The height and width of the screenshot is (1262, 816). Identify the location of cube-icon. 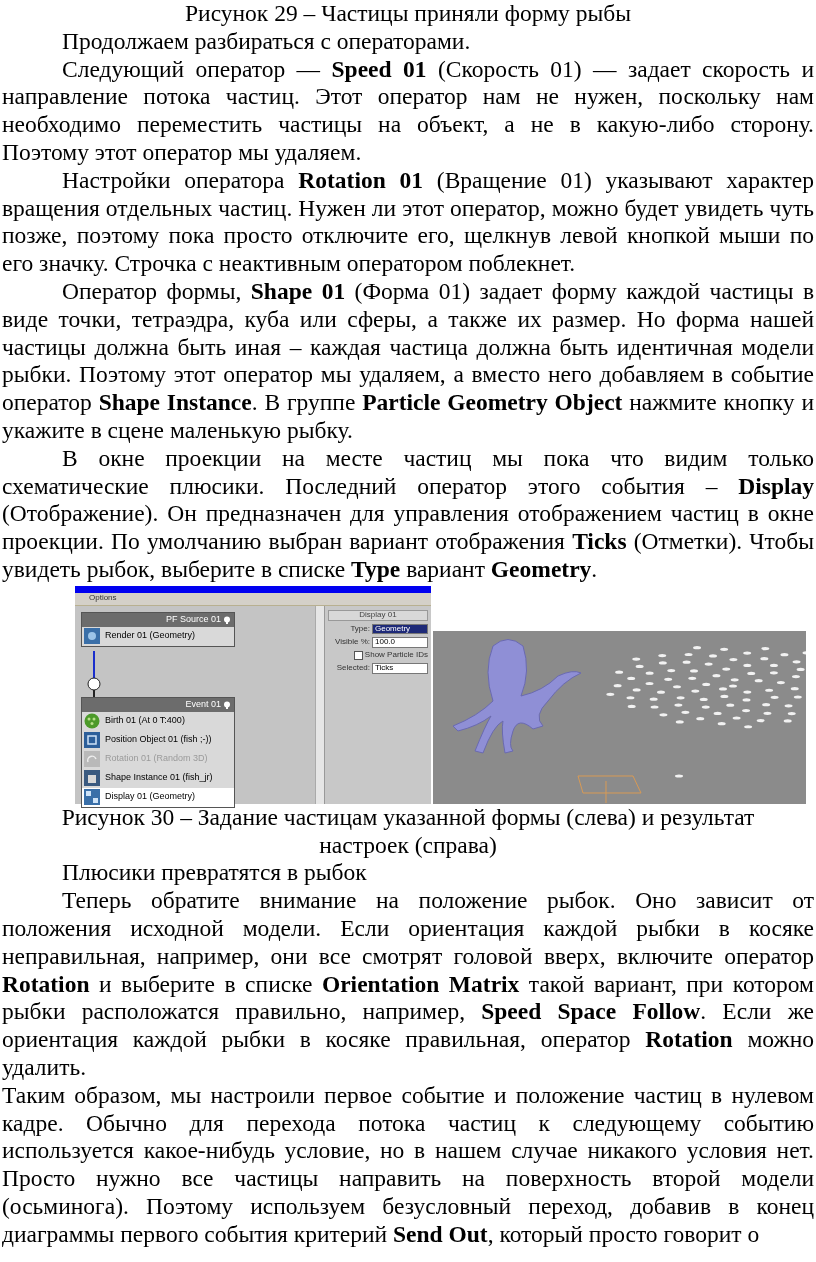
(92, 778).